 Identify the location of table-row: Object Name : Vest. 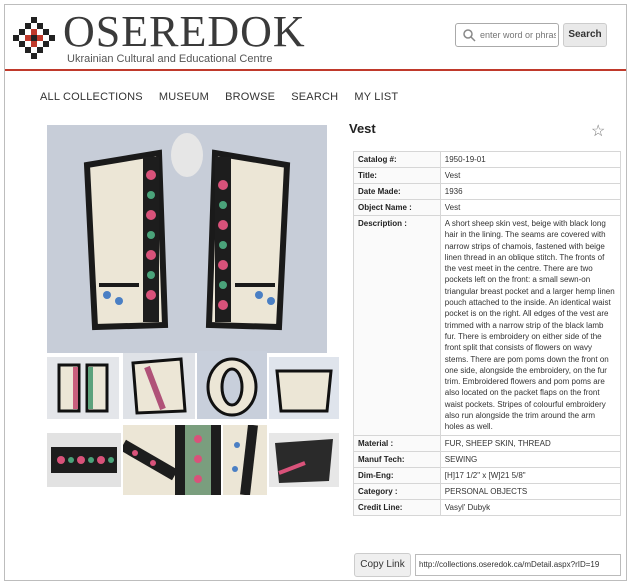
(487, 207).